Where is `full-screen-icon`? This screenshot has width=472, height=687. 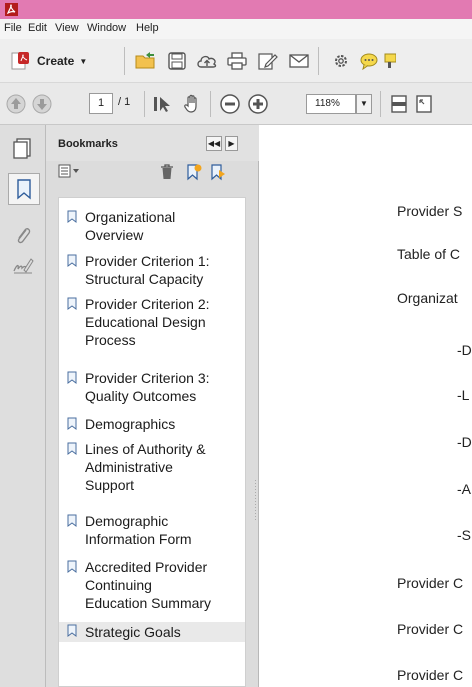 full-screen-icon is located at coordinates (424, 104).